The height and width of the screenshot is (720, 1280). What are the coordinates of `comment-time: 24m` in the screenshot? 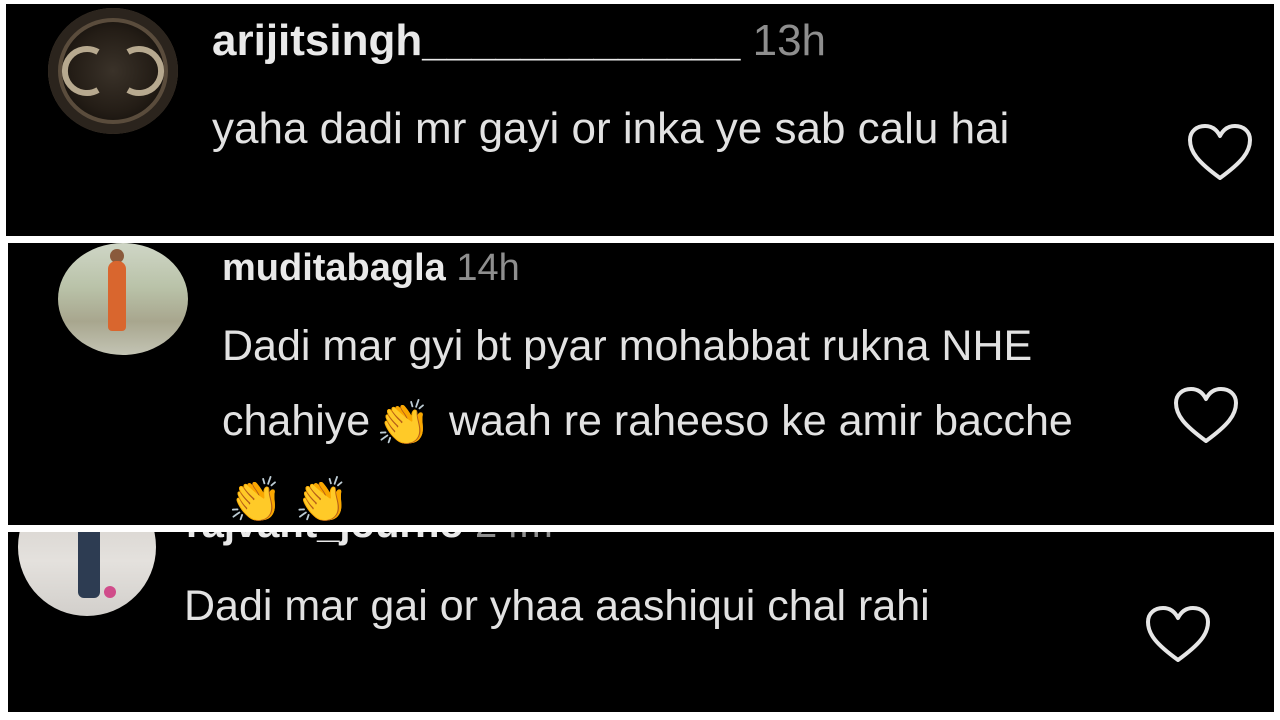 It's located at (514, 539).